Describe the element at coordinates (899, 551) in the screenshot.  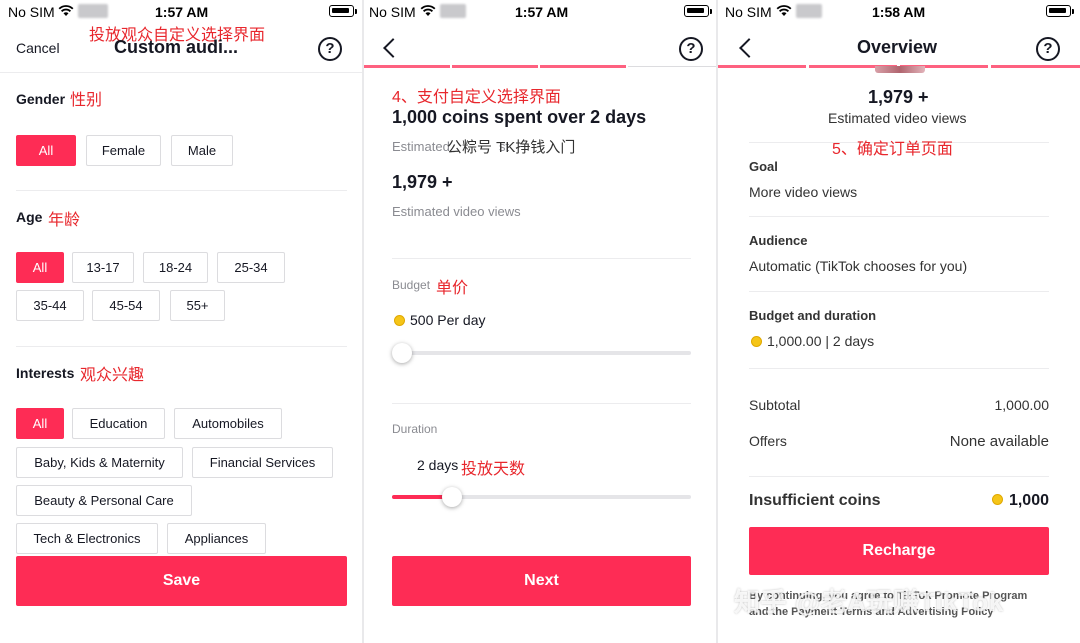
I see `recharge-button: Recharge` at that location.